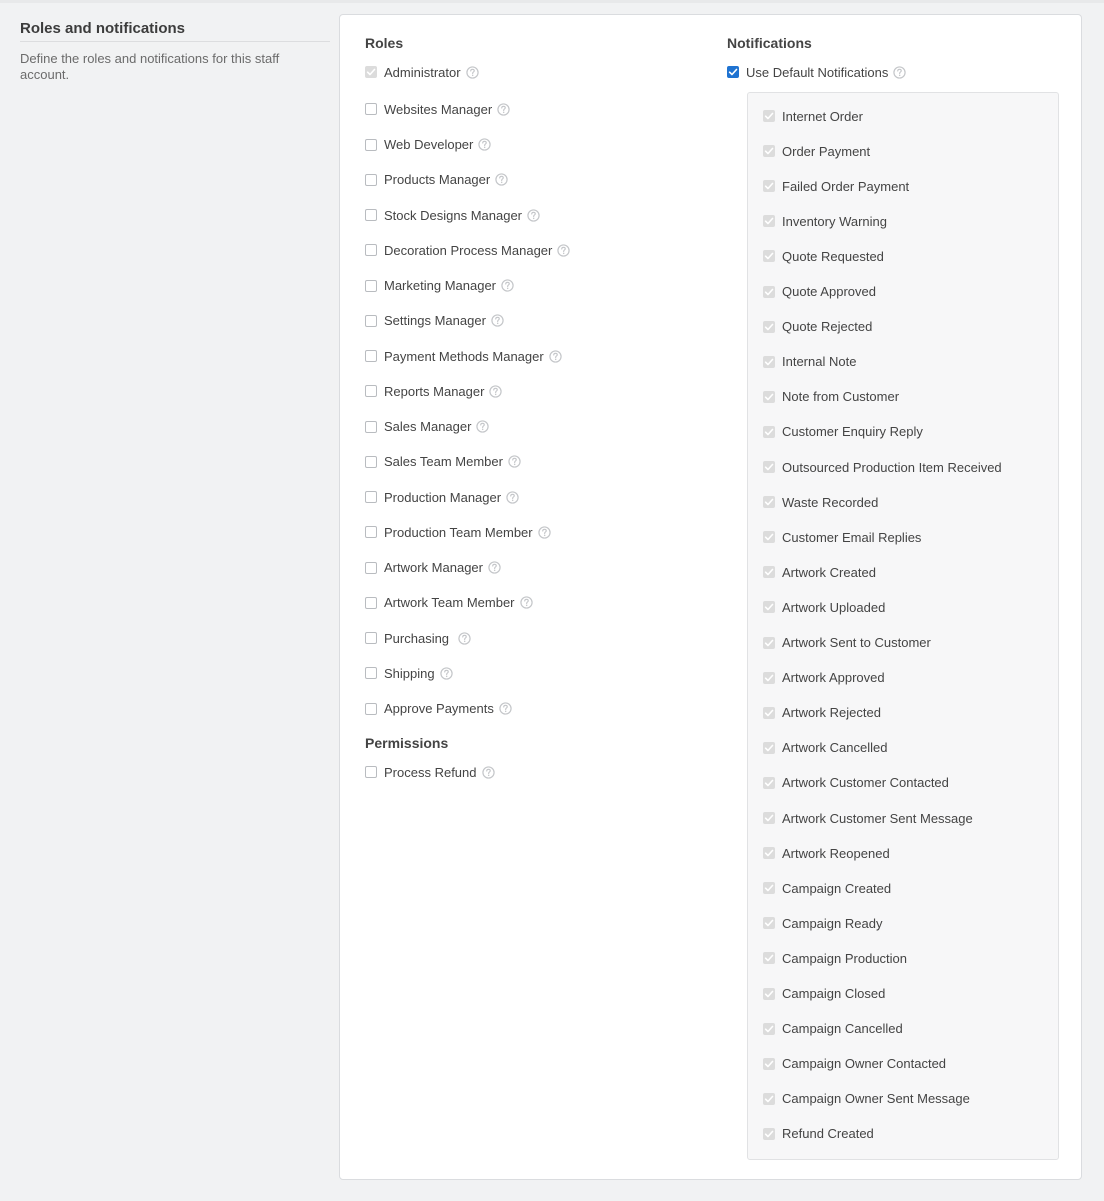 The height and width of the screenshot is (1201, 1104). I want to click on checkbox-label: Products Manager, so click(437, 180).